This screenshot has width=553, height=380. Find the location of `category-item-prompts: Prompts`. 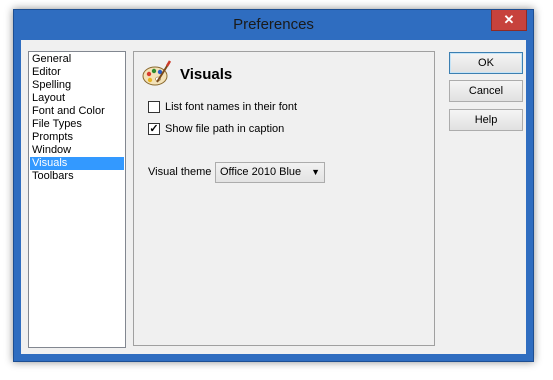

category-item-prompts: Prompts is located at coordinates (77, 137).